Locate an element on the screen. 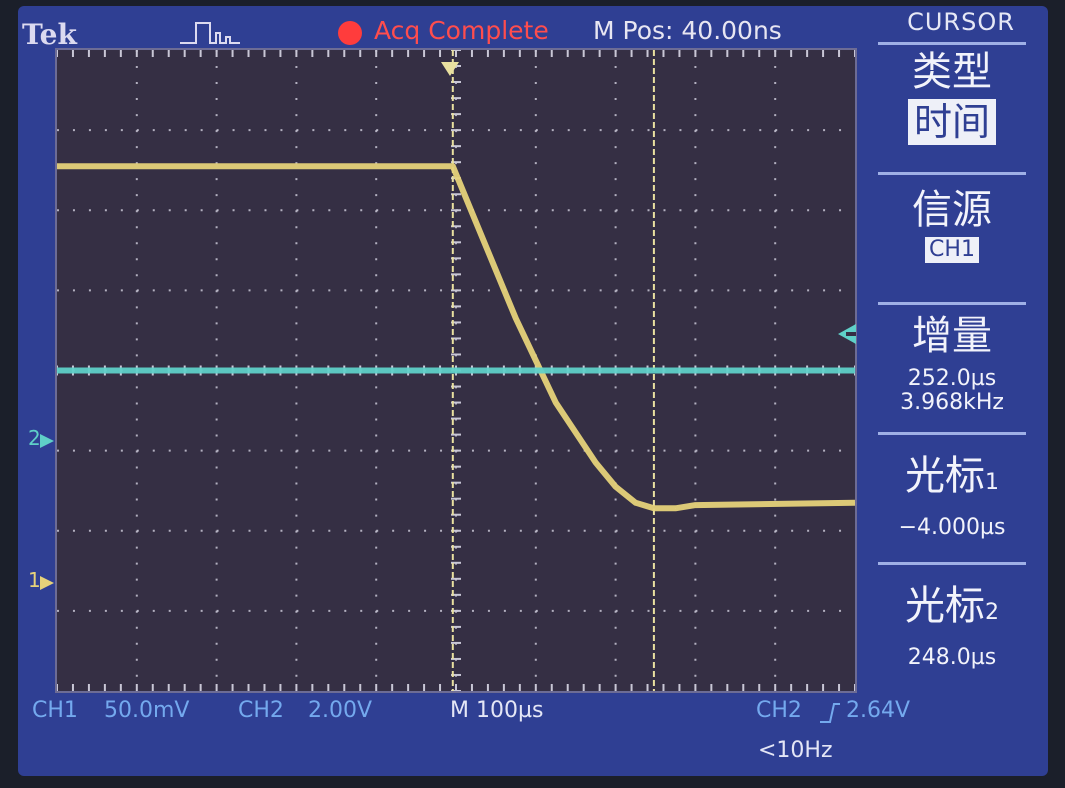 This screenshot has width=1065, height=788. menu-delta-readout: 增量 252.0µs 3.968kHz is located at coordinates (952, 366).